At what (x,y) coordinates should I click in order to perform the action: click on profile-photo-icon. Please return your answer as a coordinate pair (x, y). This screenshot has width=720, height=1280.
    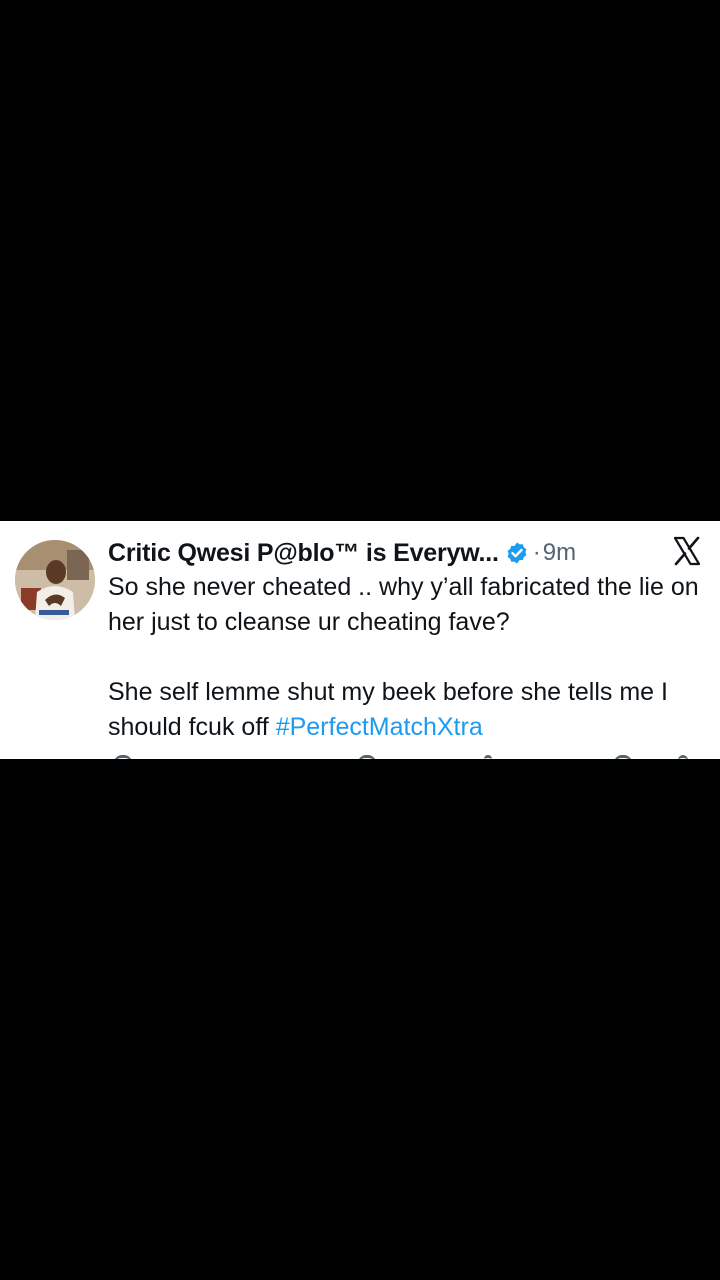
    Looking at the image, I should click on (55, 580).